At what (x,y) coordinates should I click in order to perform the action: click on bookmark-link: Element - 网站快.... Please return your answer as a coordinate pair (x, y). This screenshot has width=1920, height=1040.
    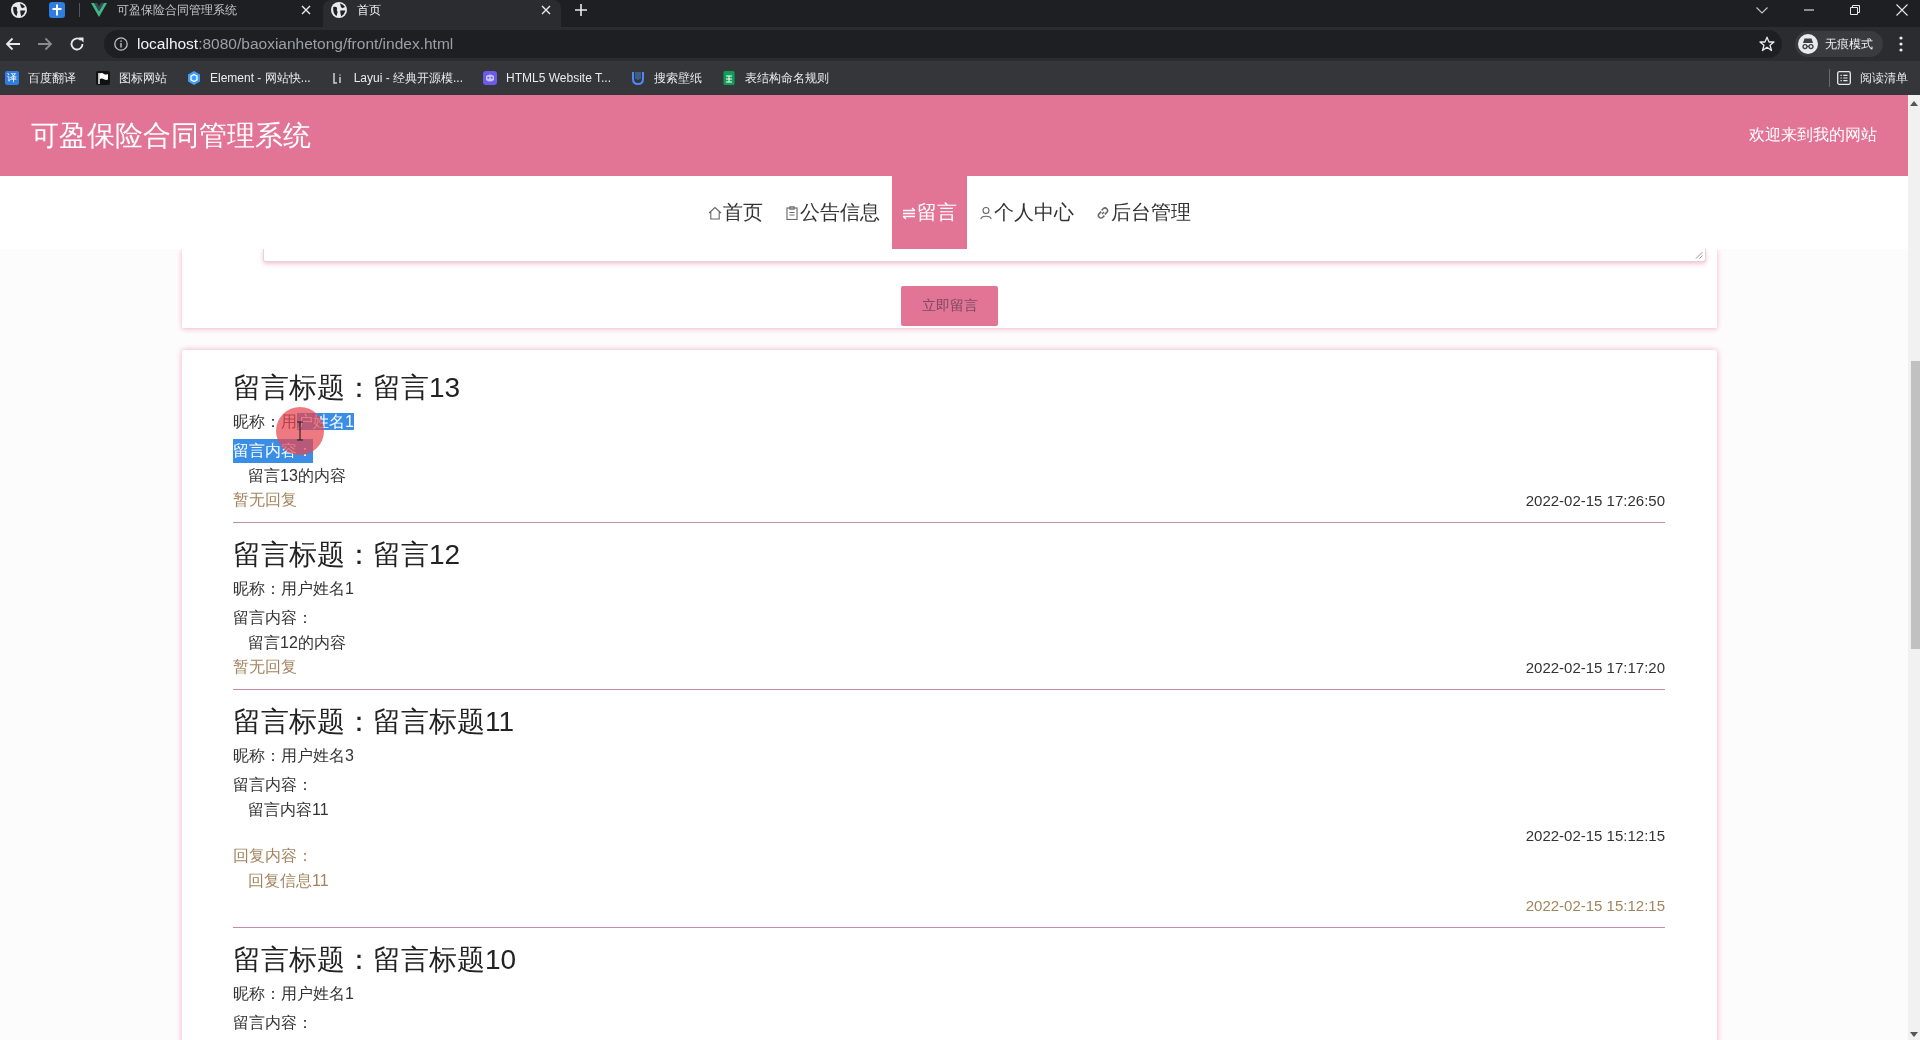
    Looking at the image, I should click on (252, 78).